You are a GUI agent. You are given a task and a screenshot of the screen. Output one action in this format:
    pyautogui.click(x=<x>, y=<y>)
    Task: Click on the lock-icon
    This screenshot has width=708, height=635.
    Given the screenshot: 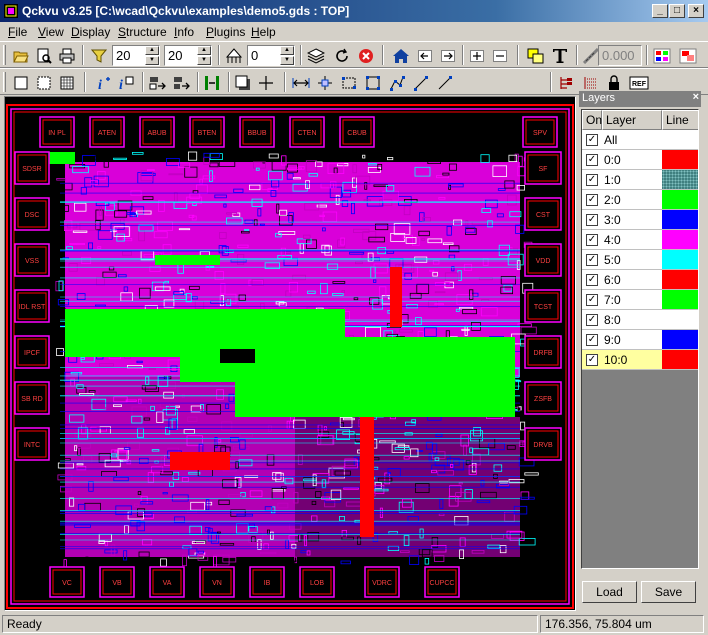 What is the action you would take?
    pyautogui.click(x=614, y=82)
    